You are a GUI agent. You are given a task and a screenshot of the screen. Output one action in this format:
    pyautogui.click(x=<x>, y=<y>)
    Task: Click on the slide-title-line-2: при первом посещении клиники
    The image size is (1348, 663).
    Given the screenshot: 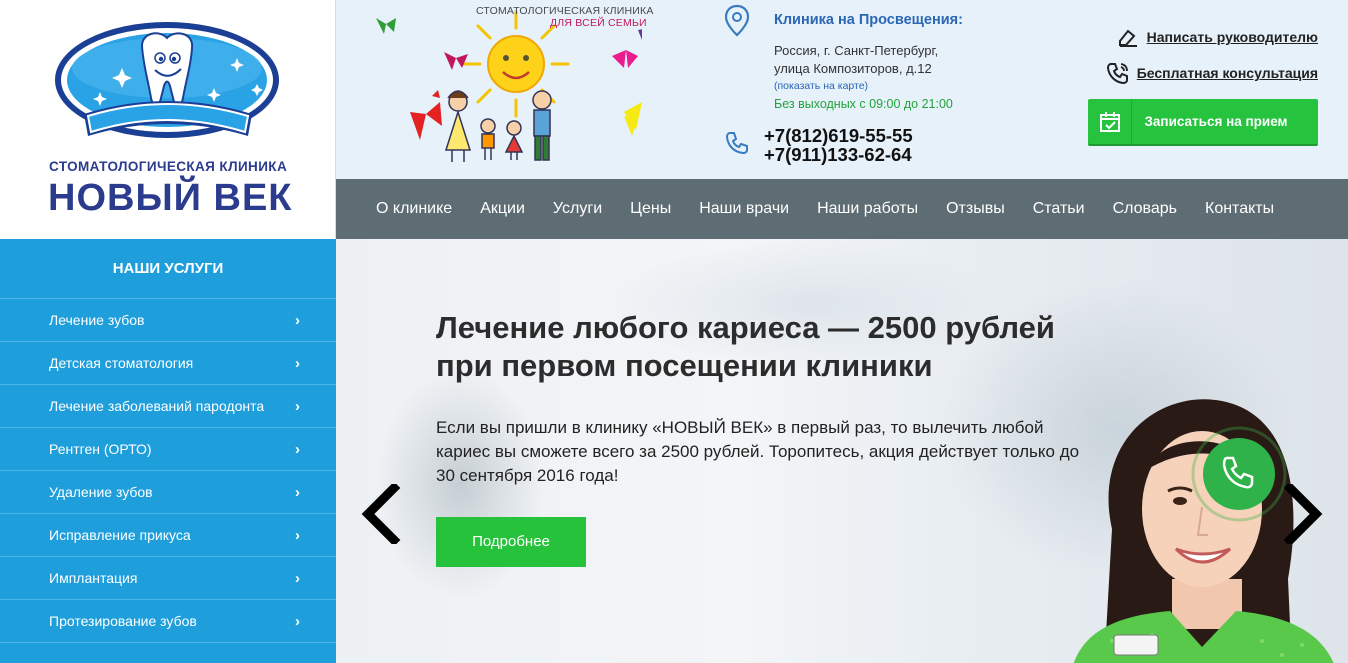 What is the action you would take?
    pyautogui.click(x=684, y=365)
    